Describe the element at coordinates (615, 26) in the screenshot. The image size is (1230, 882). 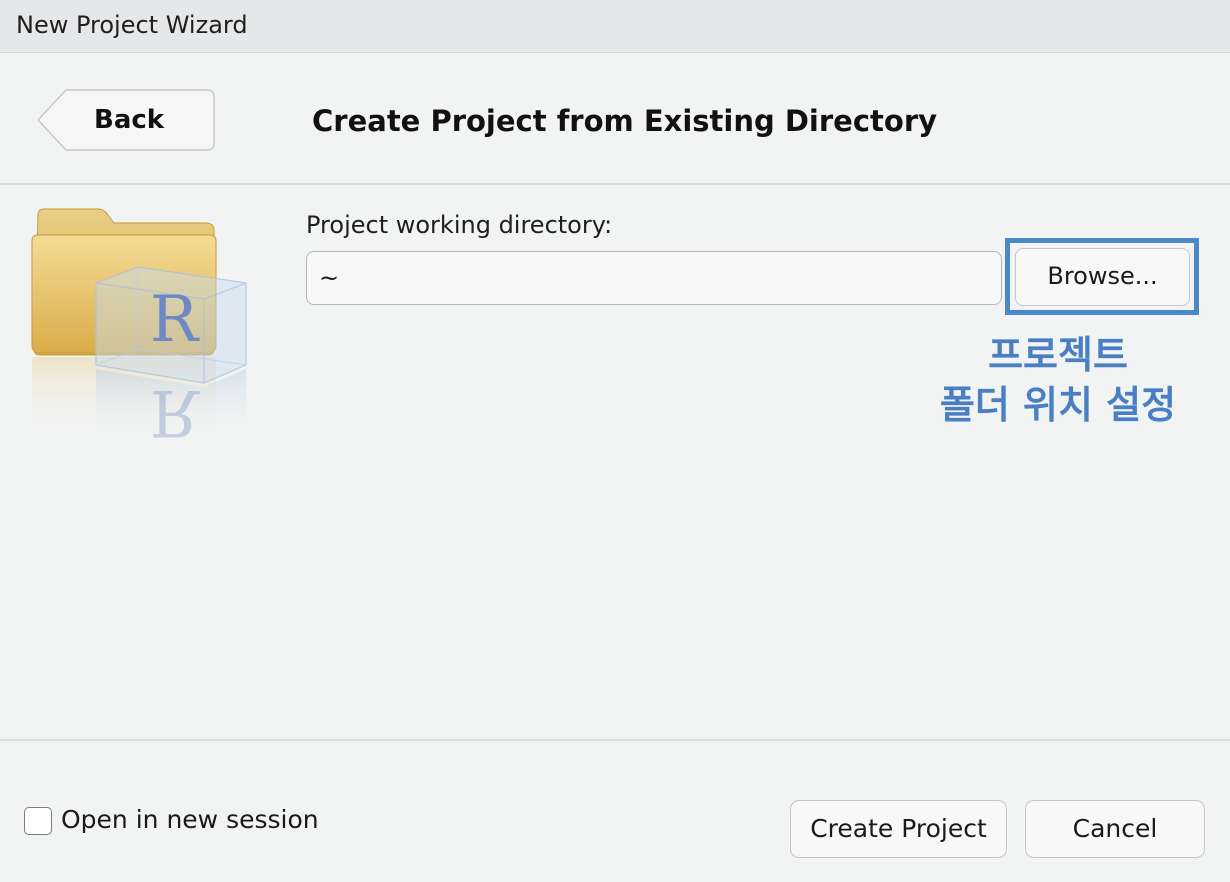
I see `title-bar: New Project Wizard` at that location.